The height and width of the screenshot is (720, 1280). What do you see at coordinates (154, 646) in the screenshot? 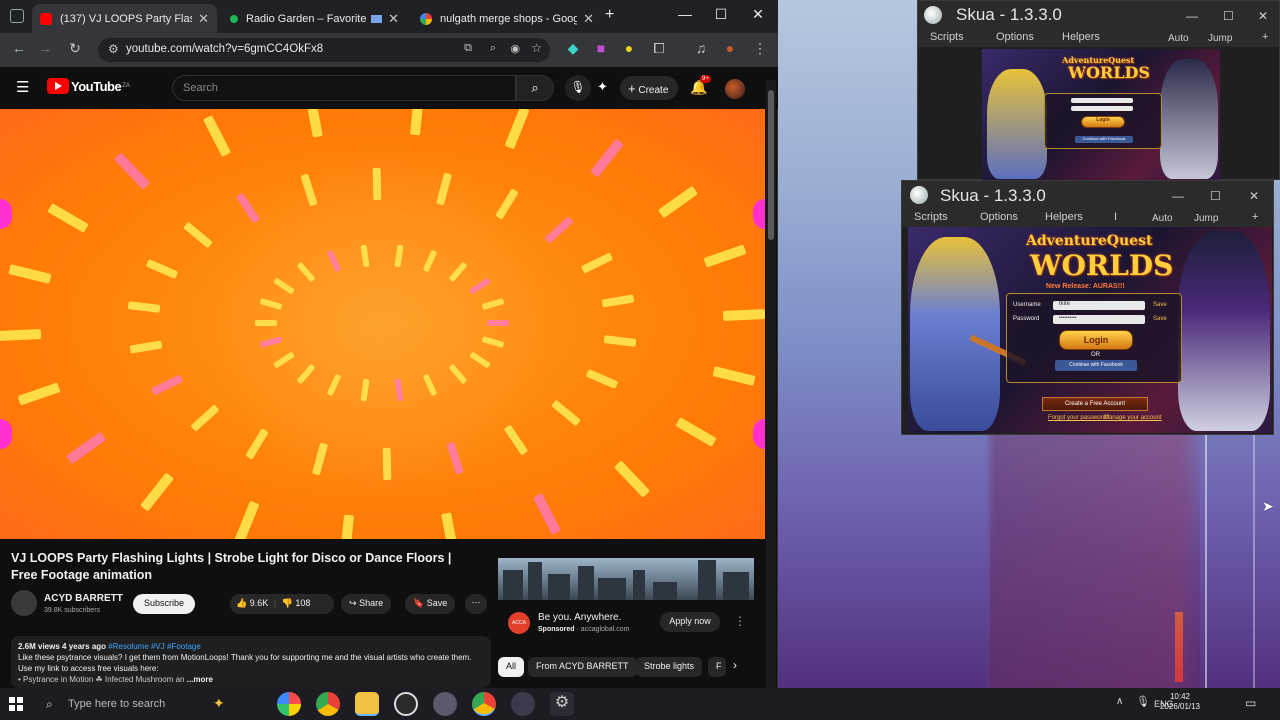
I see `hashtags: #Resolume #VJ #Footage` at bounding box center [154, 646].